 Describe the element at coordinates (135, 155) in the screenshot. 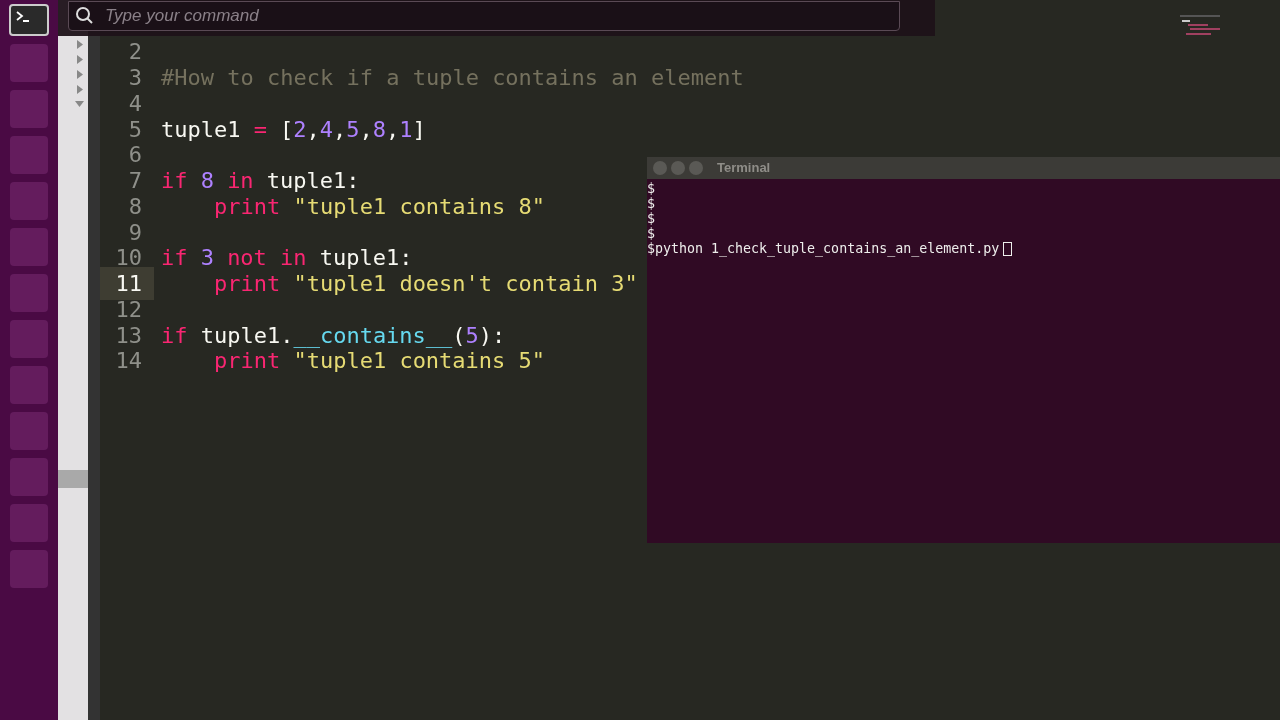

I see `line-number: 6` at that location.